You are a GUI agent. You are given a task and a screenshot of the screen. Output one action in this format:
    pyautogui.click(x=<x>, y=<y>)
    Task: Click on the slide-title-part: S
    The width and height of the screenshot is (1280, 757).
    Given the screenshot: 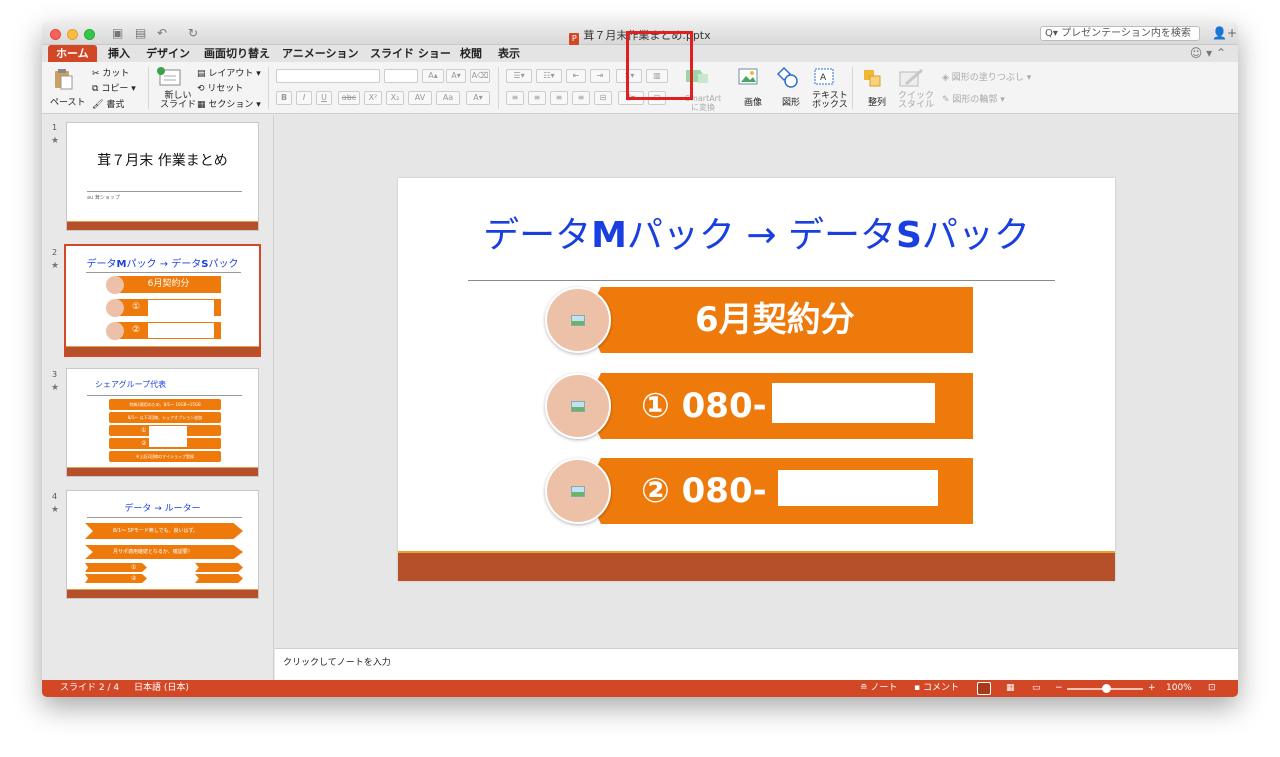 What is the action you would take?
    pyautogui.click(x=908, y=235)
    